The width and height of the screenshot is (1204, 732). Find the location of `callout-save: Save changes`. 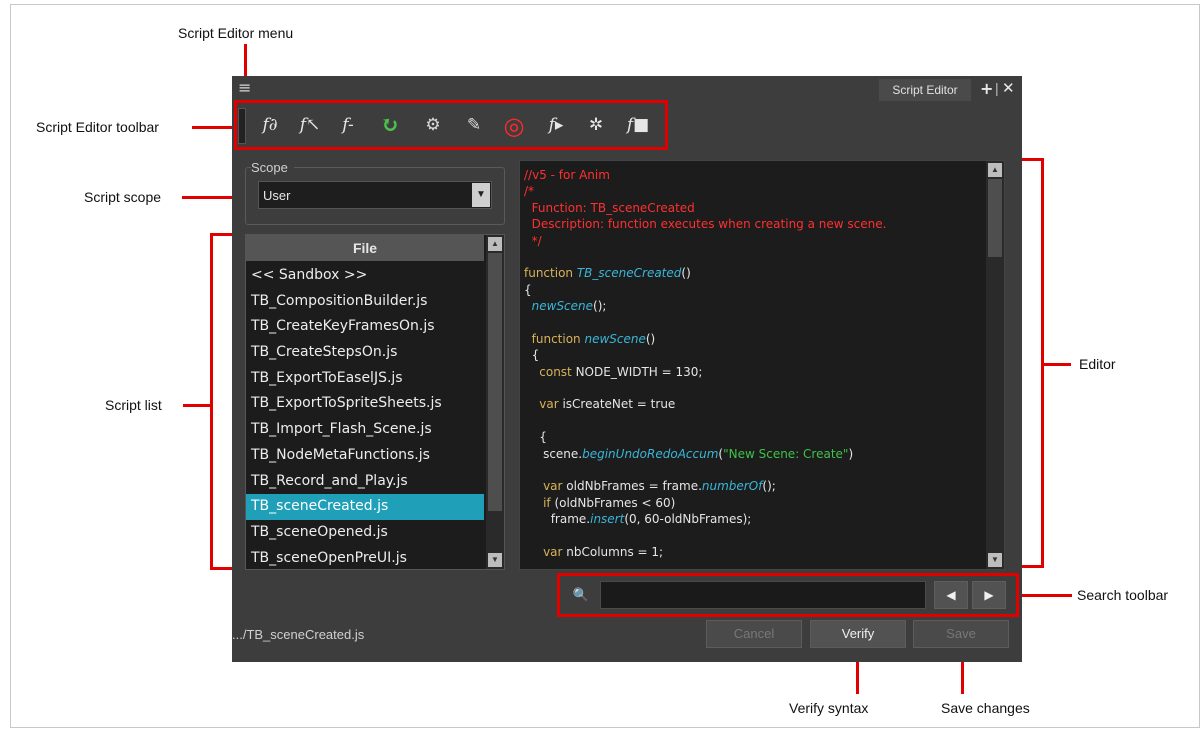

callout-save: Save changes is located at coordinates (985, 708).